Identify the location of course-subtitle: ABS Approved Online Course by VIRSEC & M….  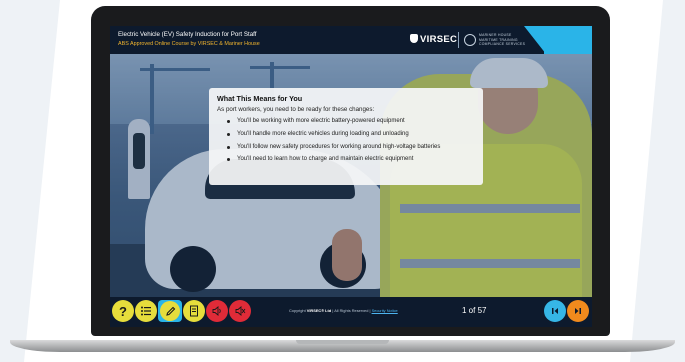
(189, 44).